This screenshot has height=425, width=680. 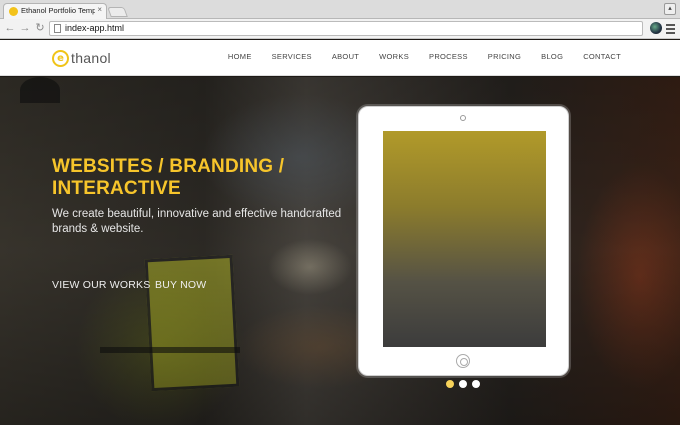 I want to click on ethanol-favicon-icon, so click(x=13, y=11).